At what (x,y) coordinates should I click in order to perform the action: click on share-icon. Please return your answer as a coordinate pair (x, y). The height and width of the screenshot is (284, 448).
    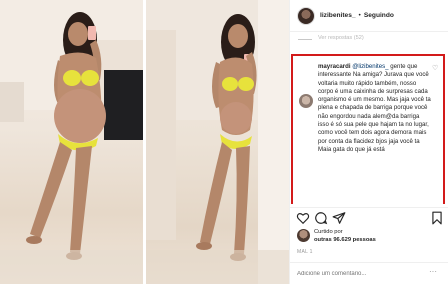
    Looking at the image, I should click on (339, 218).